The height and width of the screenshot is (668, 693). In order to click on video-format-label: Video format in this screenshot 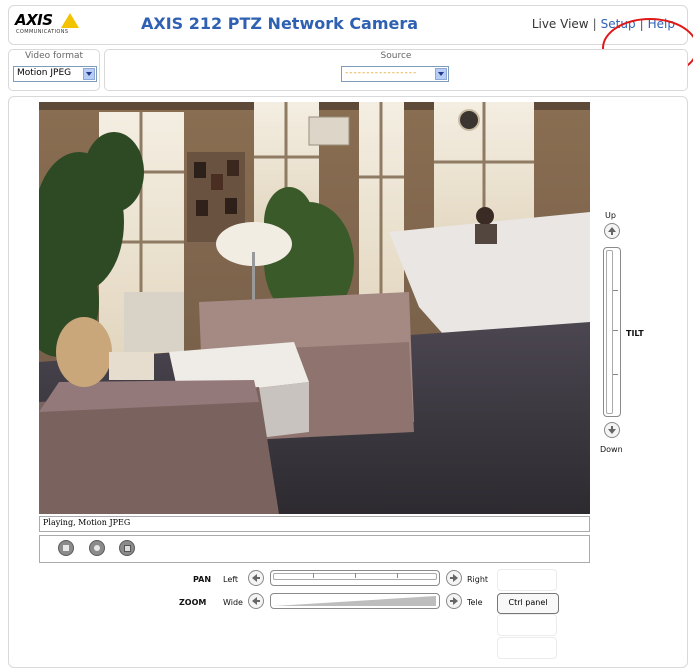, I will do `click(54, 56)`.